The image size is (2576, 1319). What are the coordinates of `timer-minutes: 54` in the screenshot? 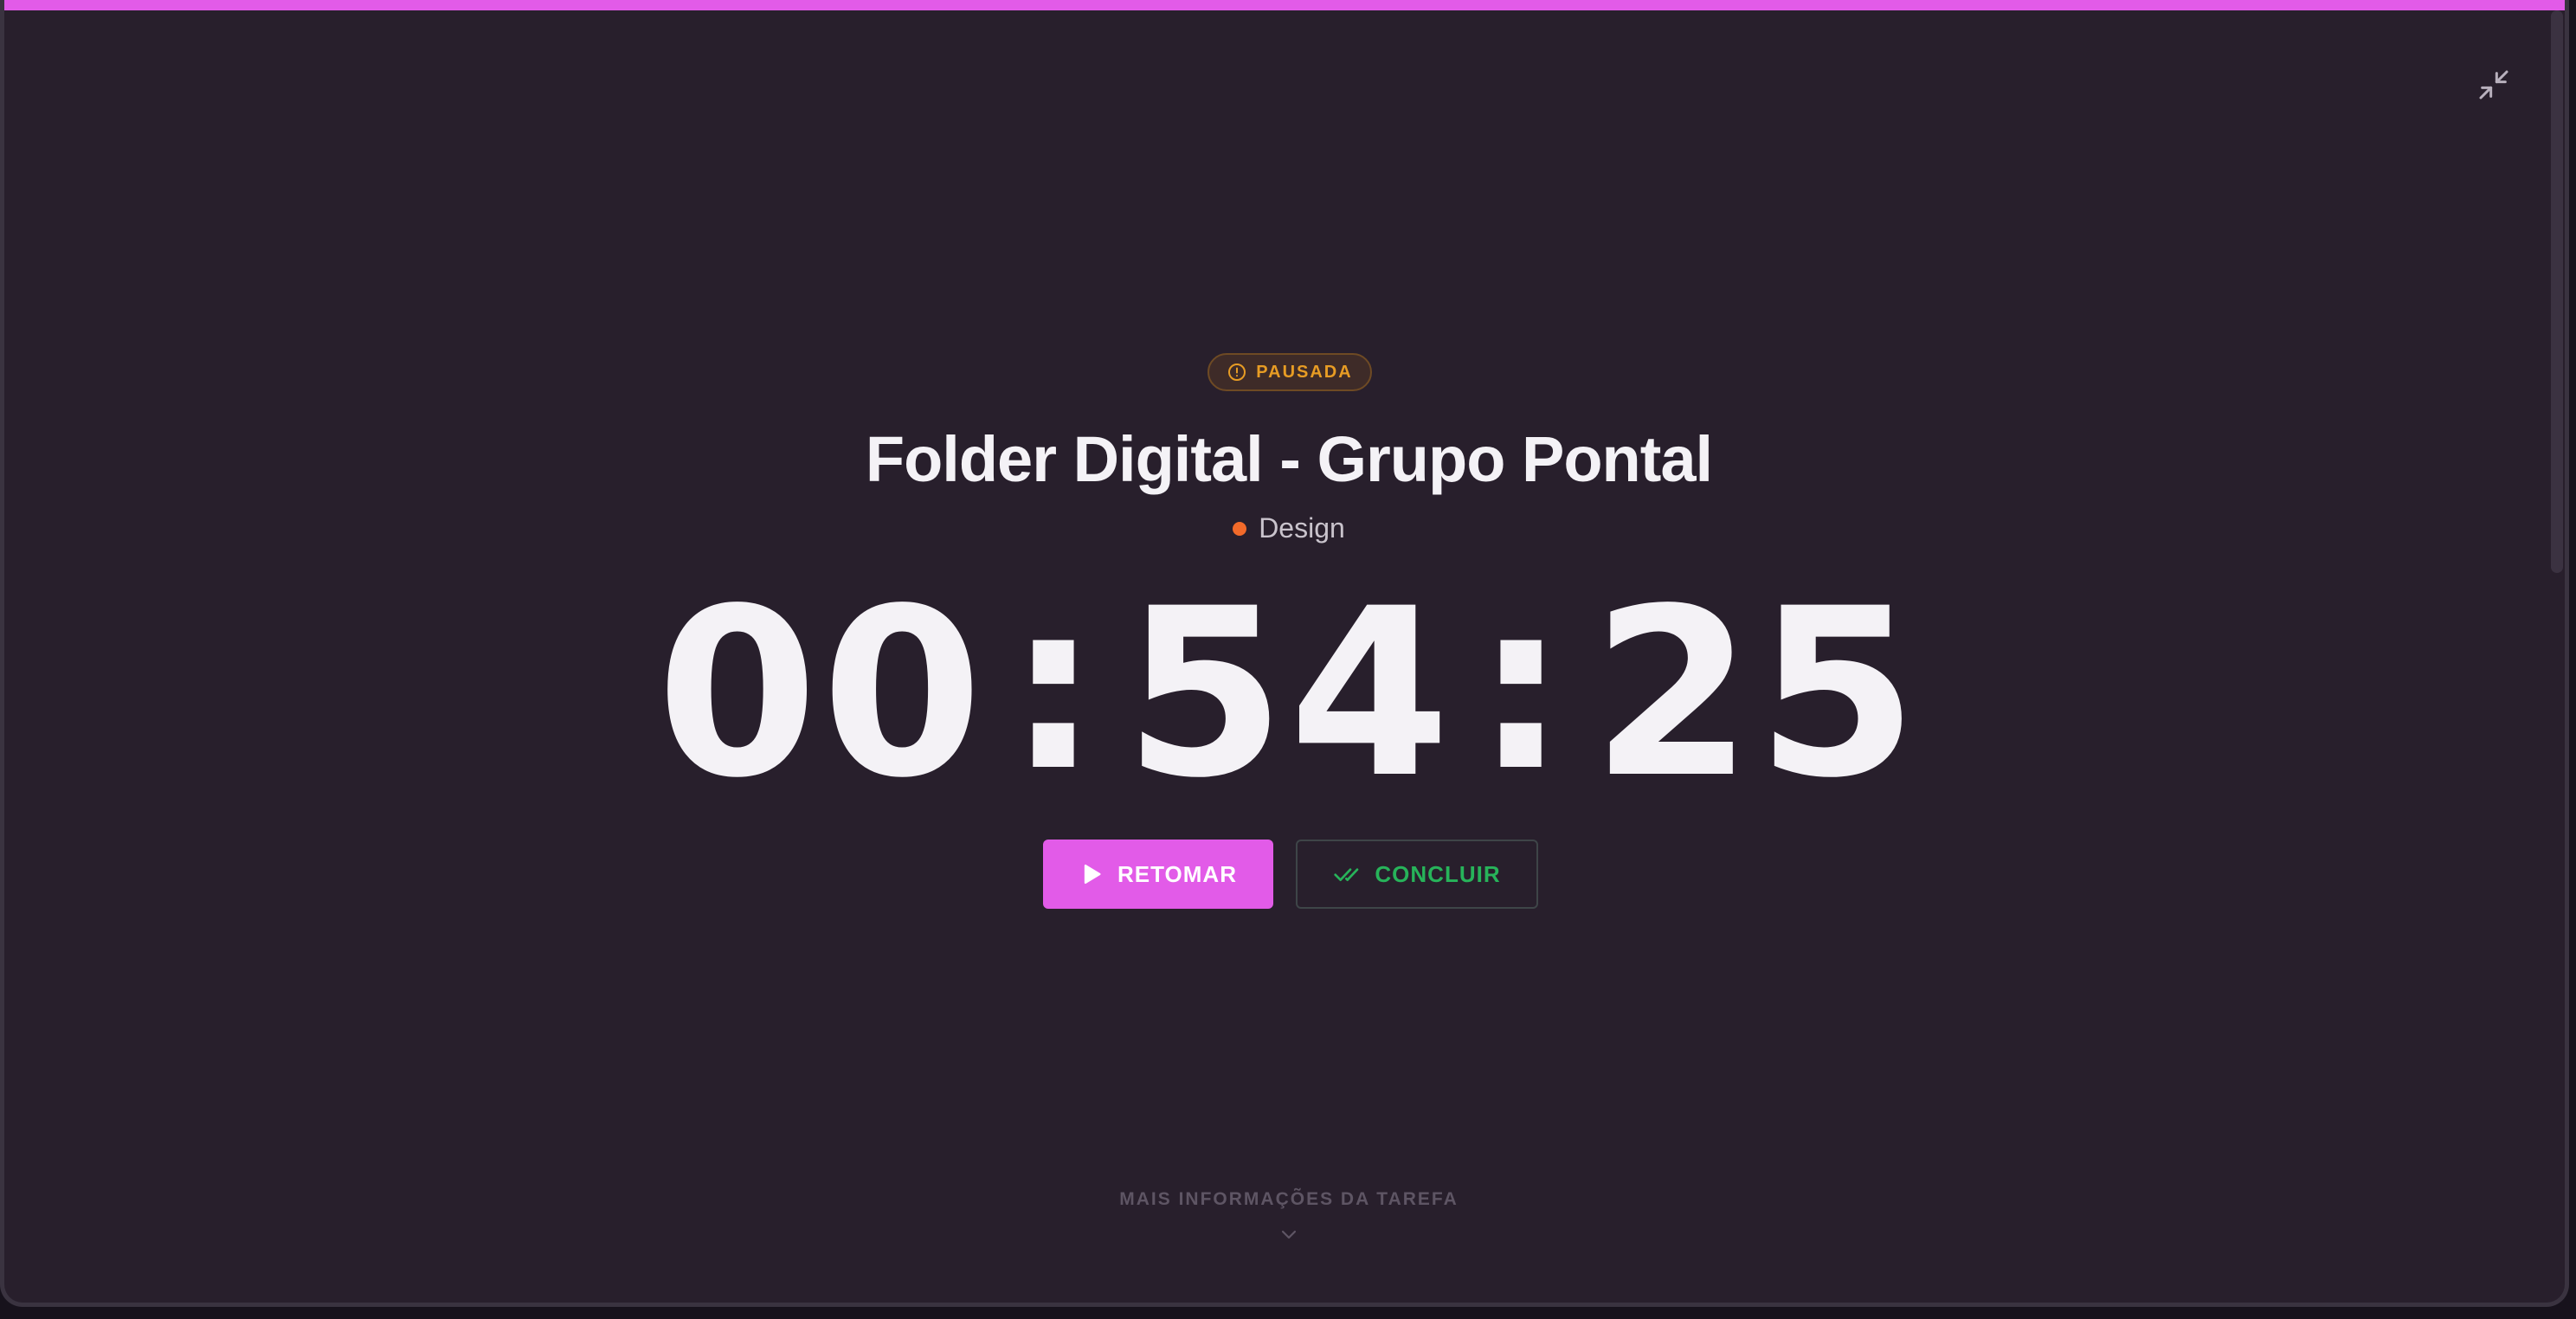 It's located at (1289, 694).